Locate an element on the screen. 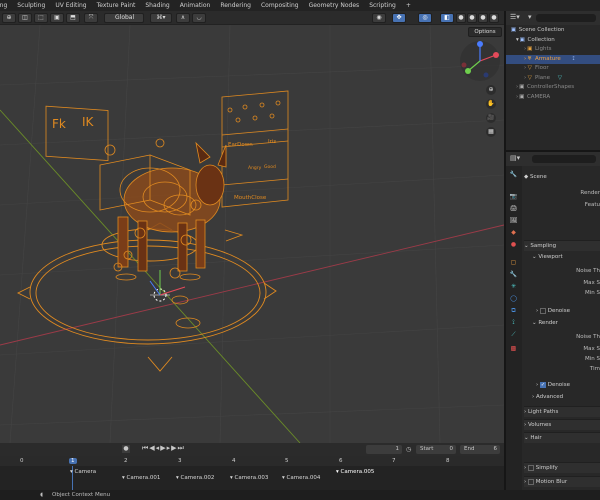 The image size is (600, 500). tool-tab-icon: 🔧 is located at coordinates (513, 174).